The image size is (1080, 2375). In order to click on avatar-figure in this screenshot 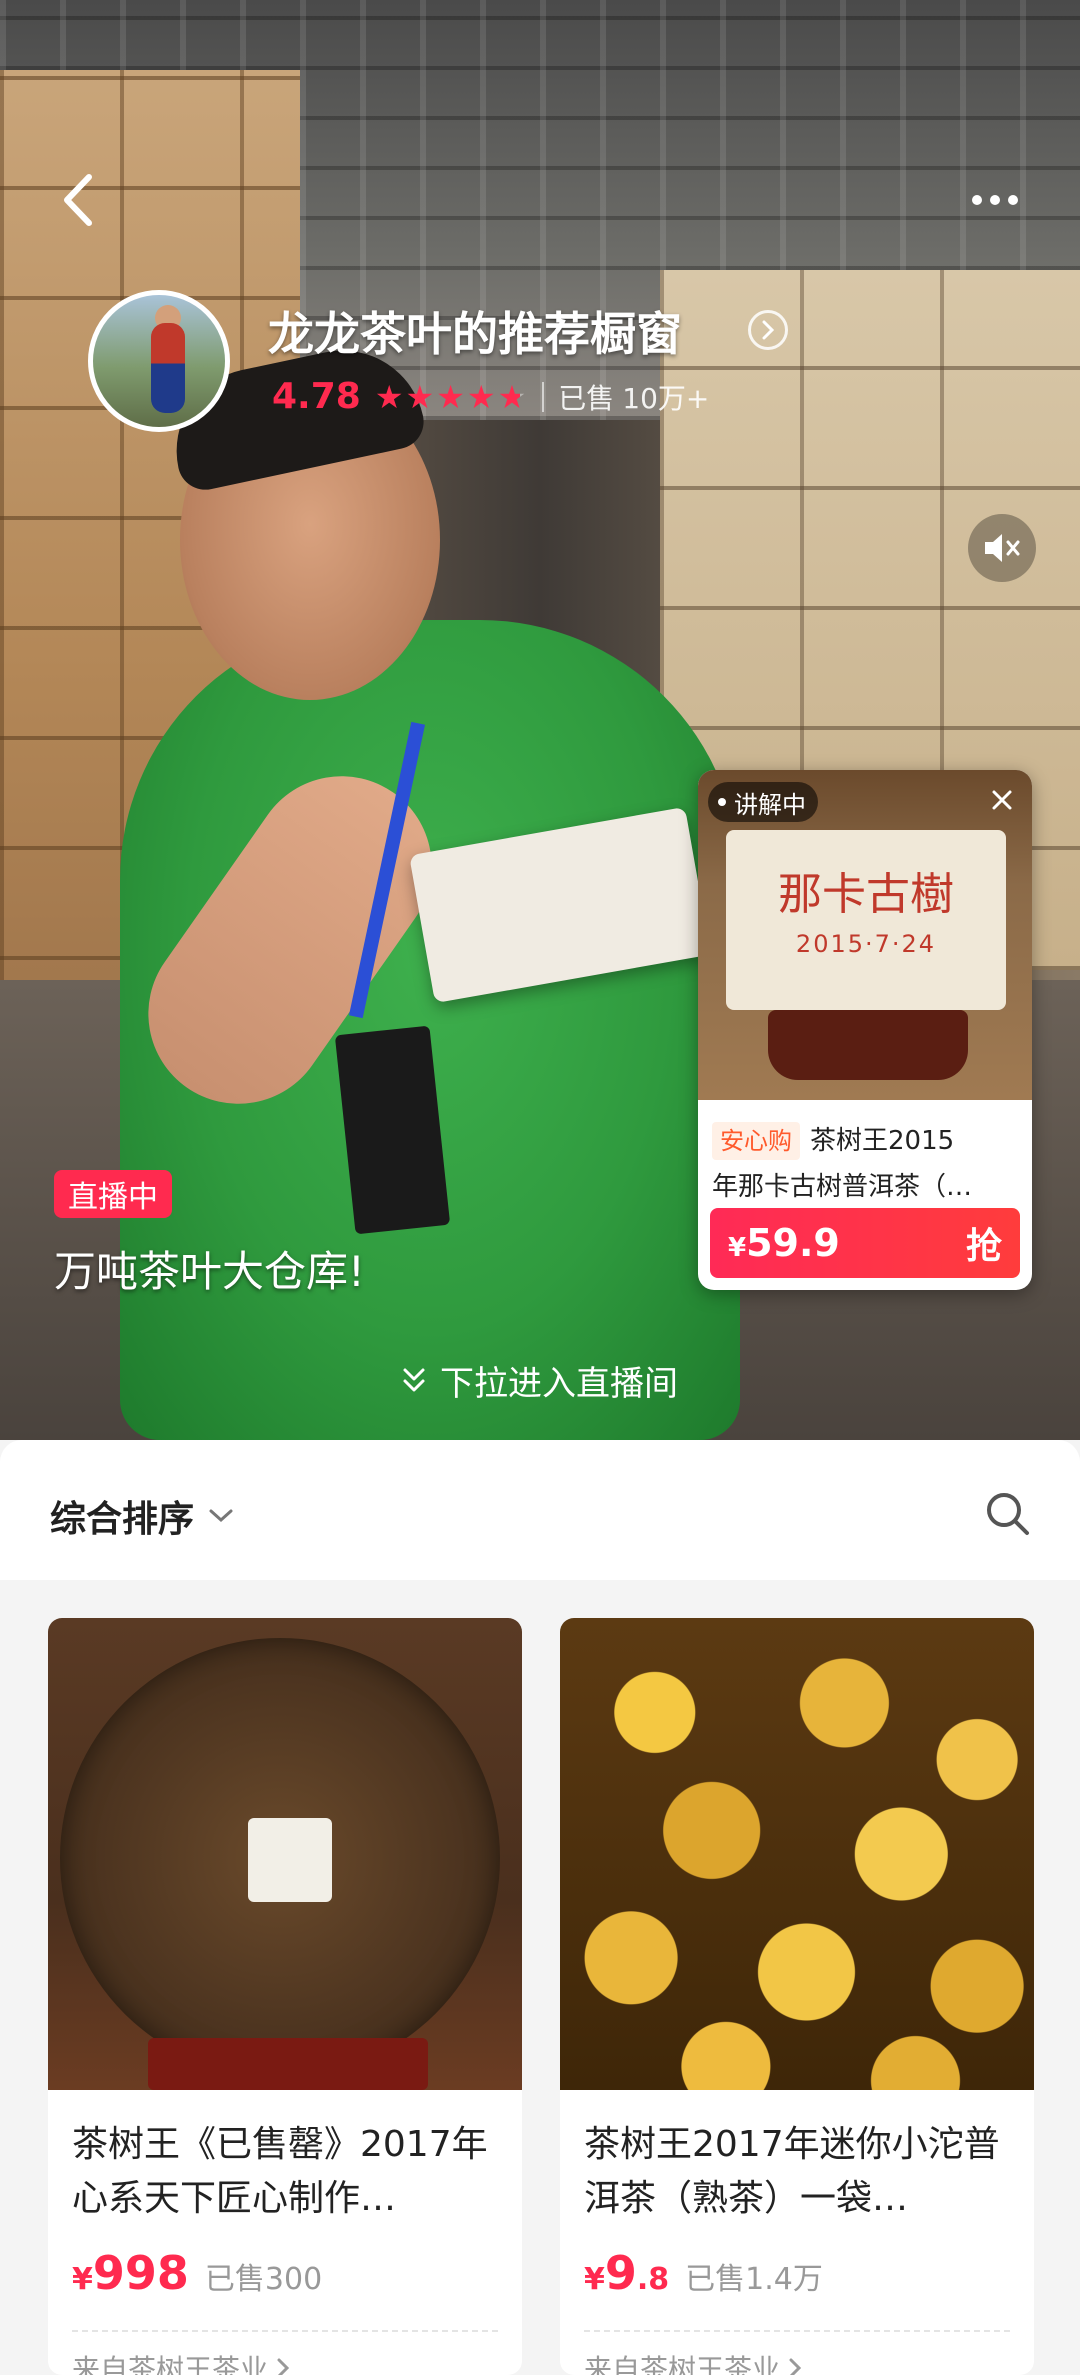, I will do `click(168, 368)`.